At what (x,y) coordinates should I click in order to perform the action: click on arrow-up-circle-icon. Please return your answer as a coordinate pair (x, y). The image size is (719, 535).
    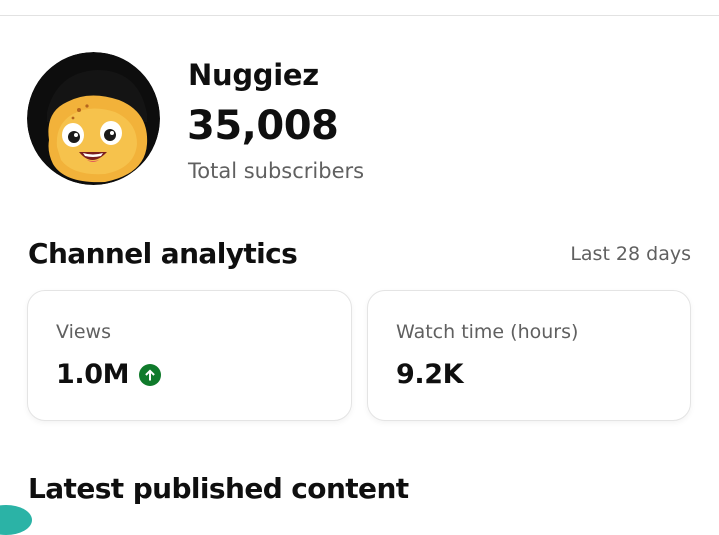
    Looking at the image, I should click on (150, 375).